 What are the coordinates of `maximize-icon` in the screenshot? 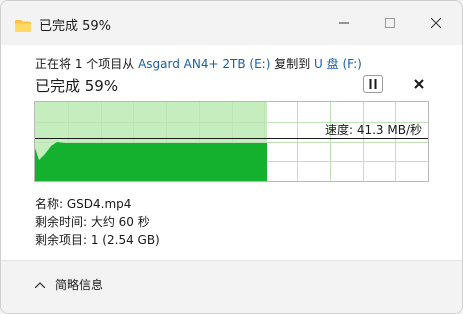 It's located at (390, 23).